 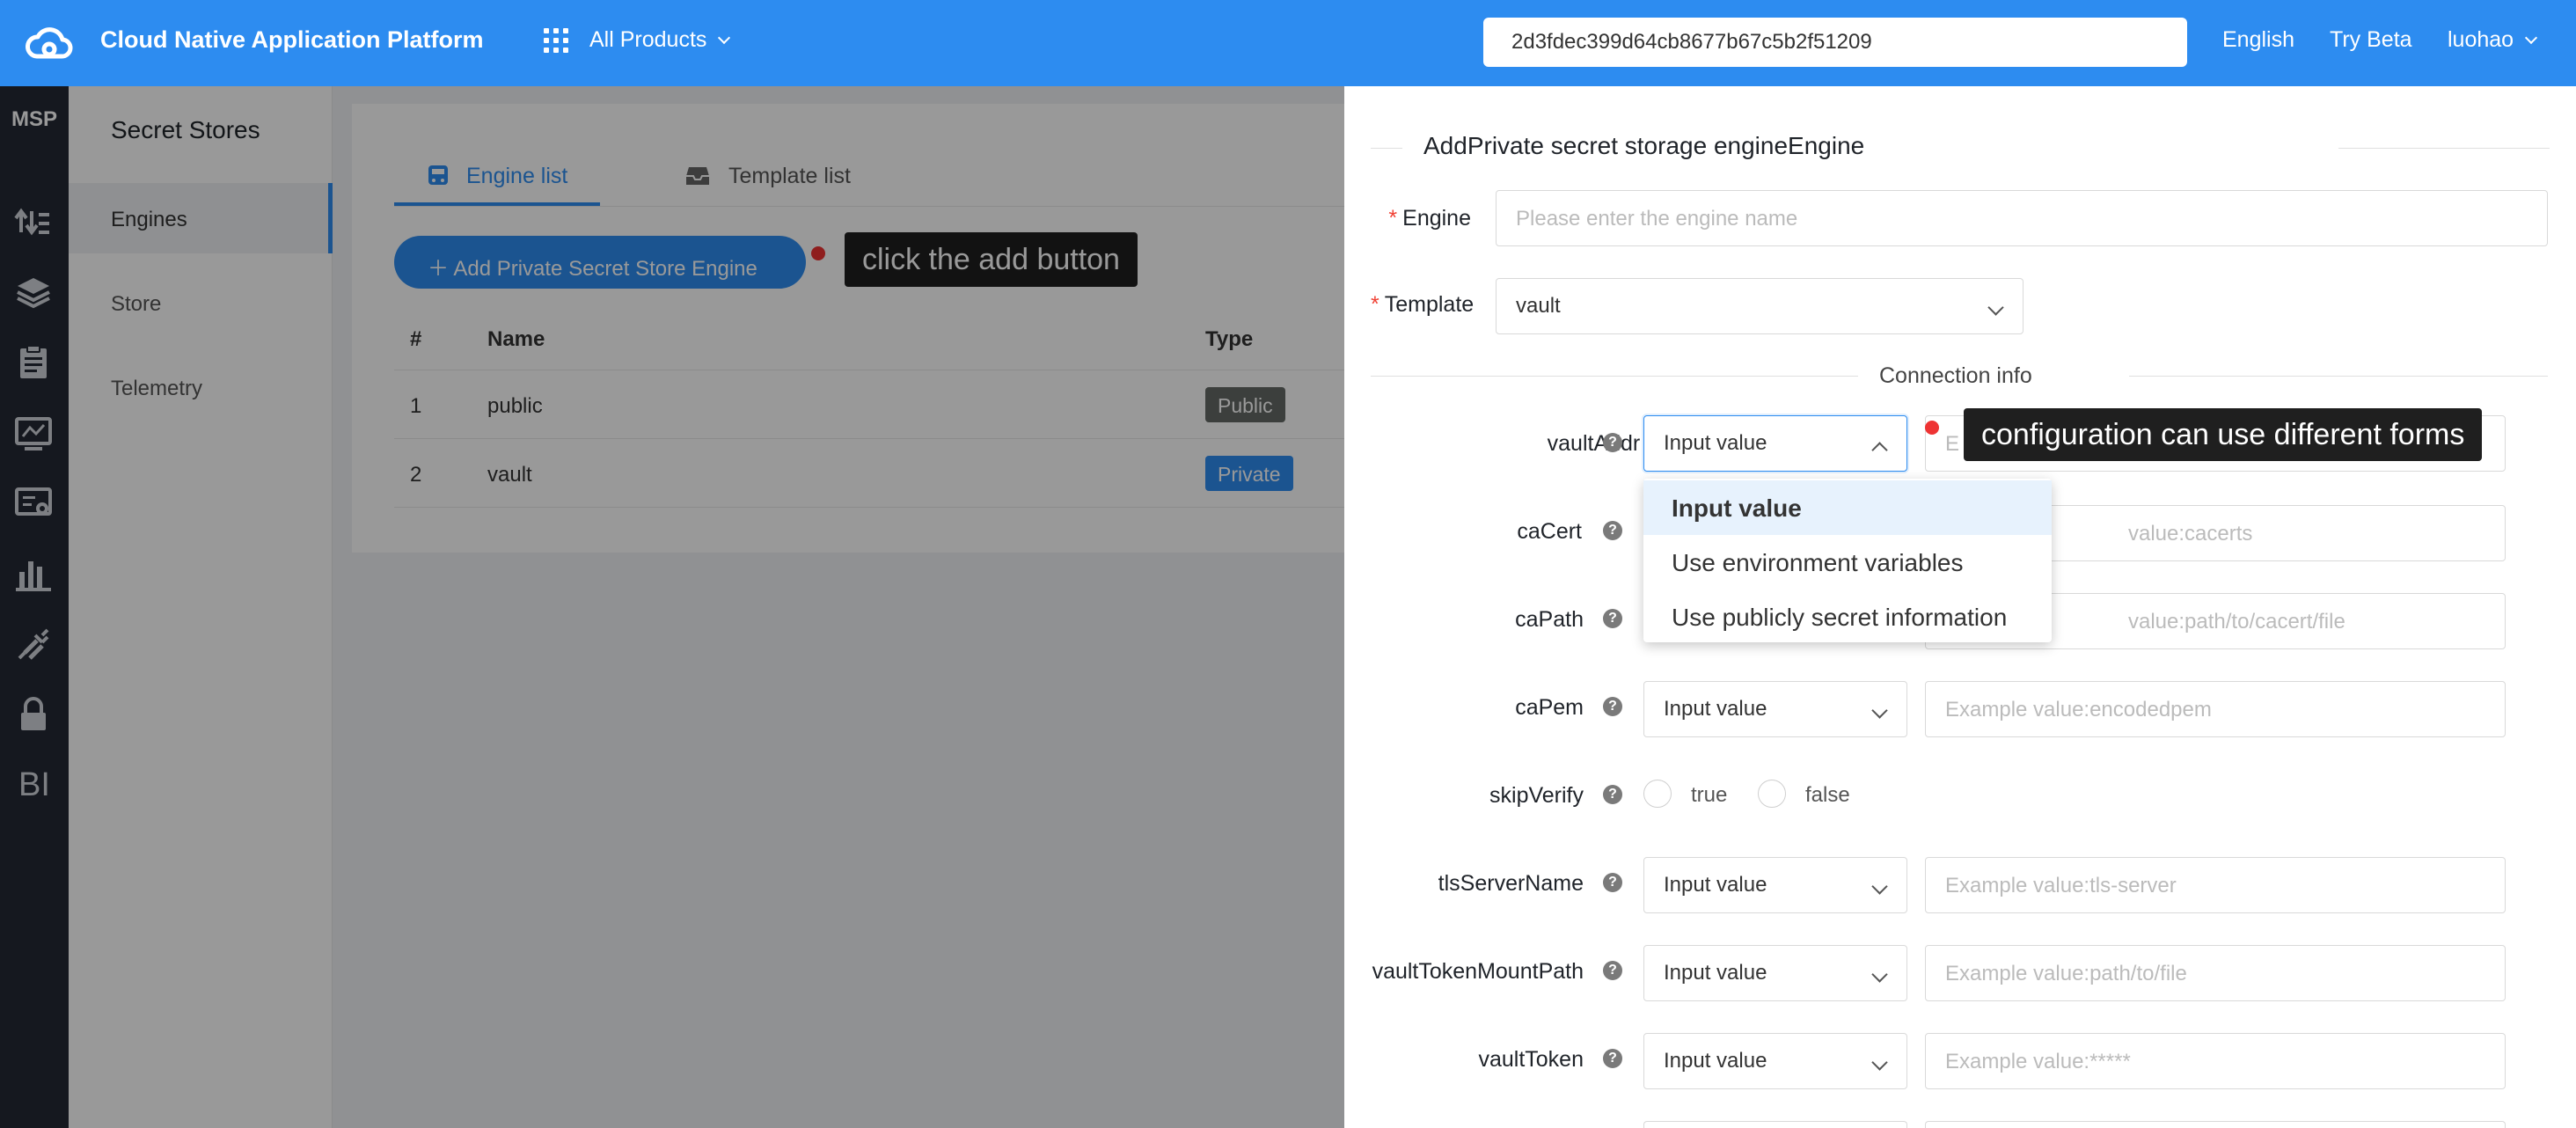 I want to click on tlsservername-input: Example value:tls-server, so click(x=2215, y=885).